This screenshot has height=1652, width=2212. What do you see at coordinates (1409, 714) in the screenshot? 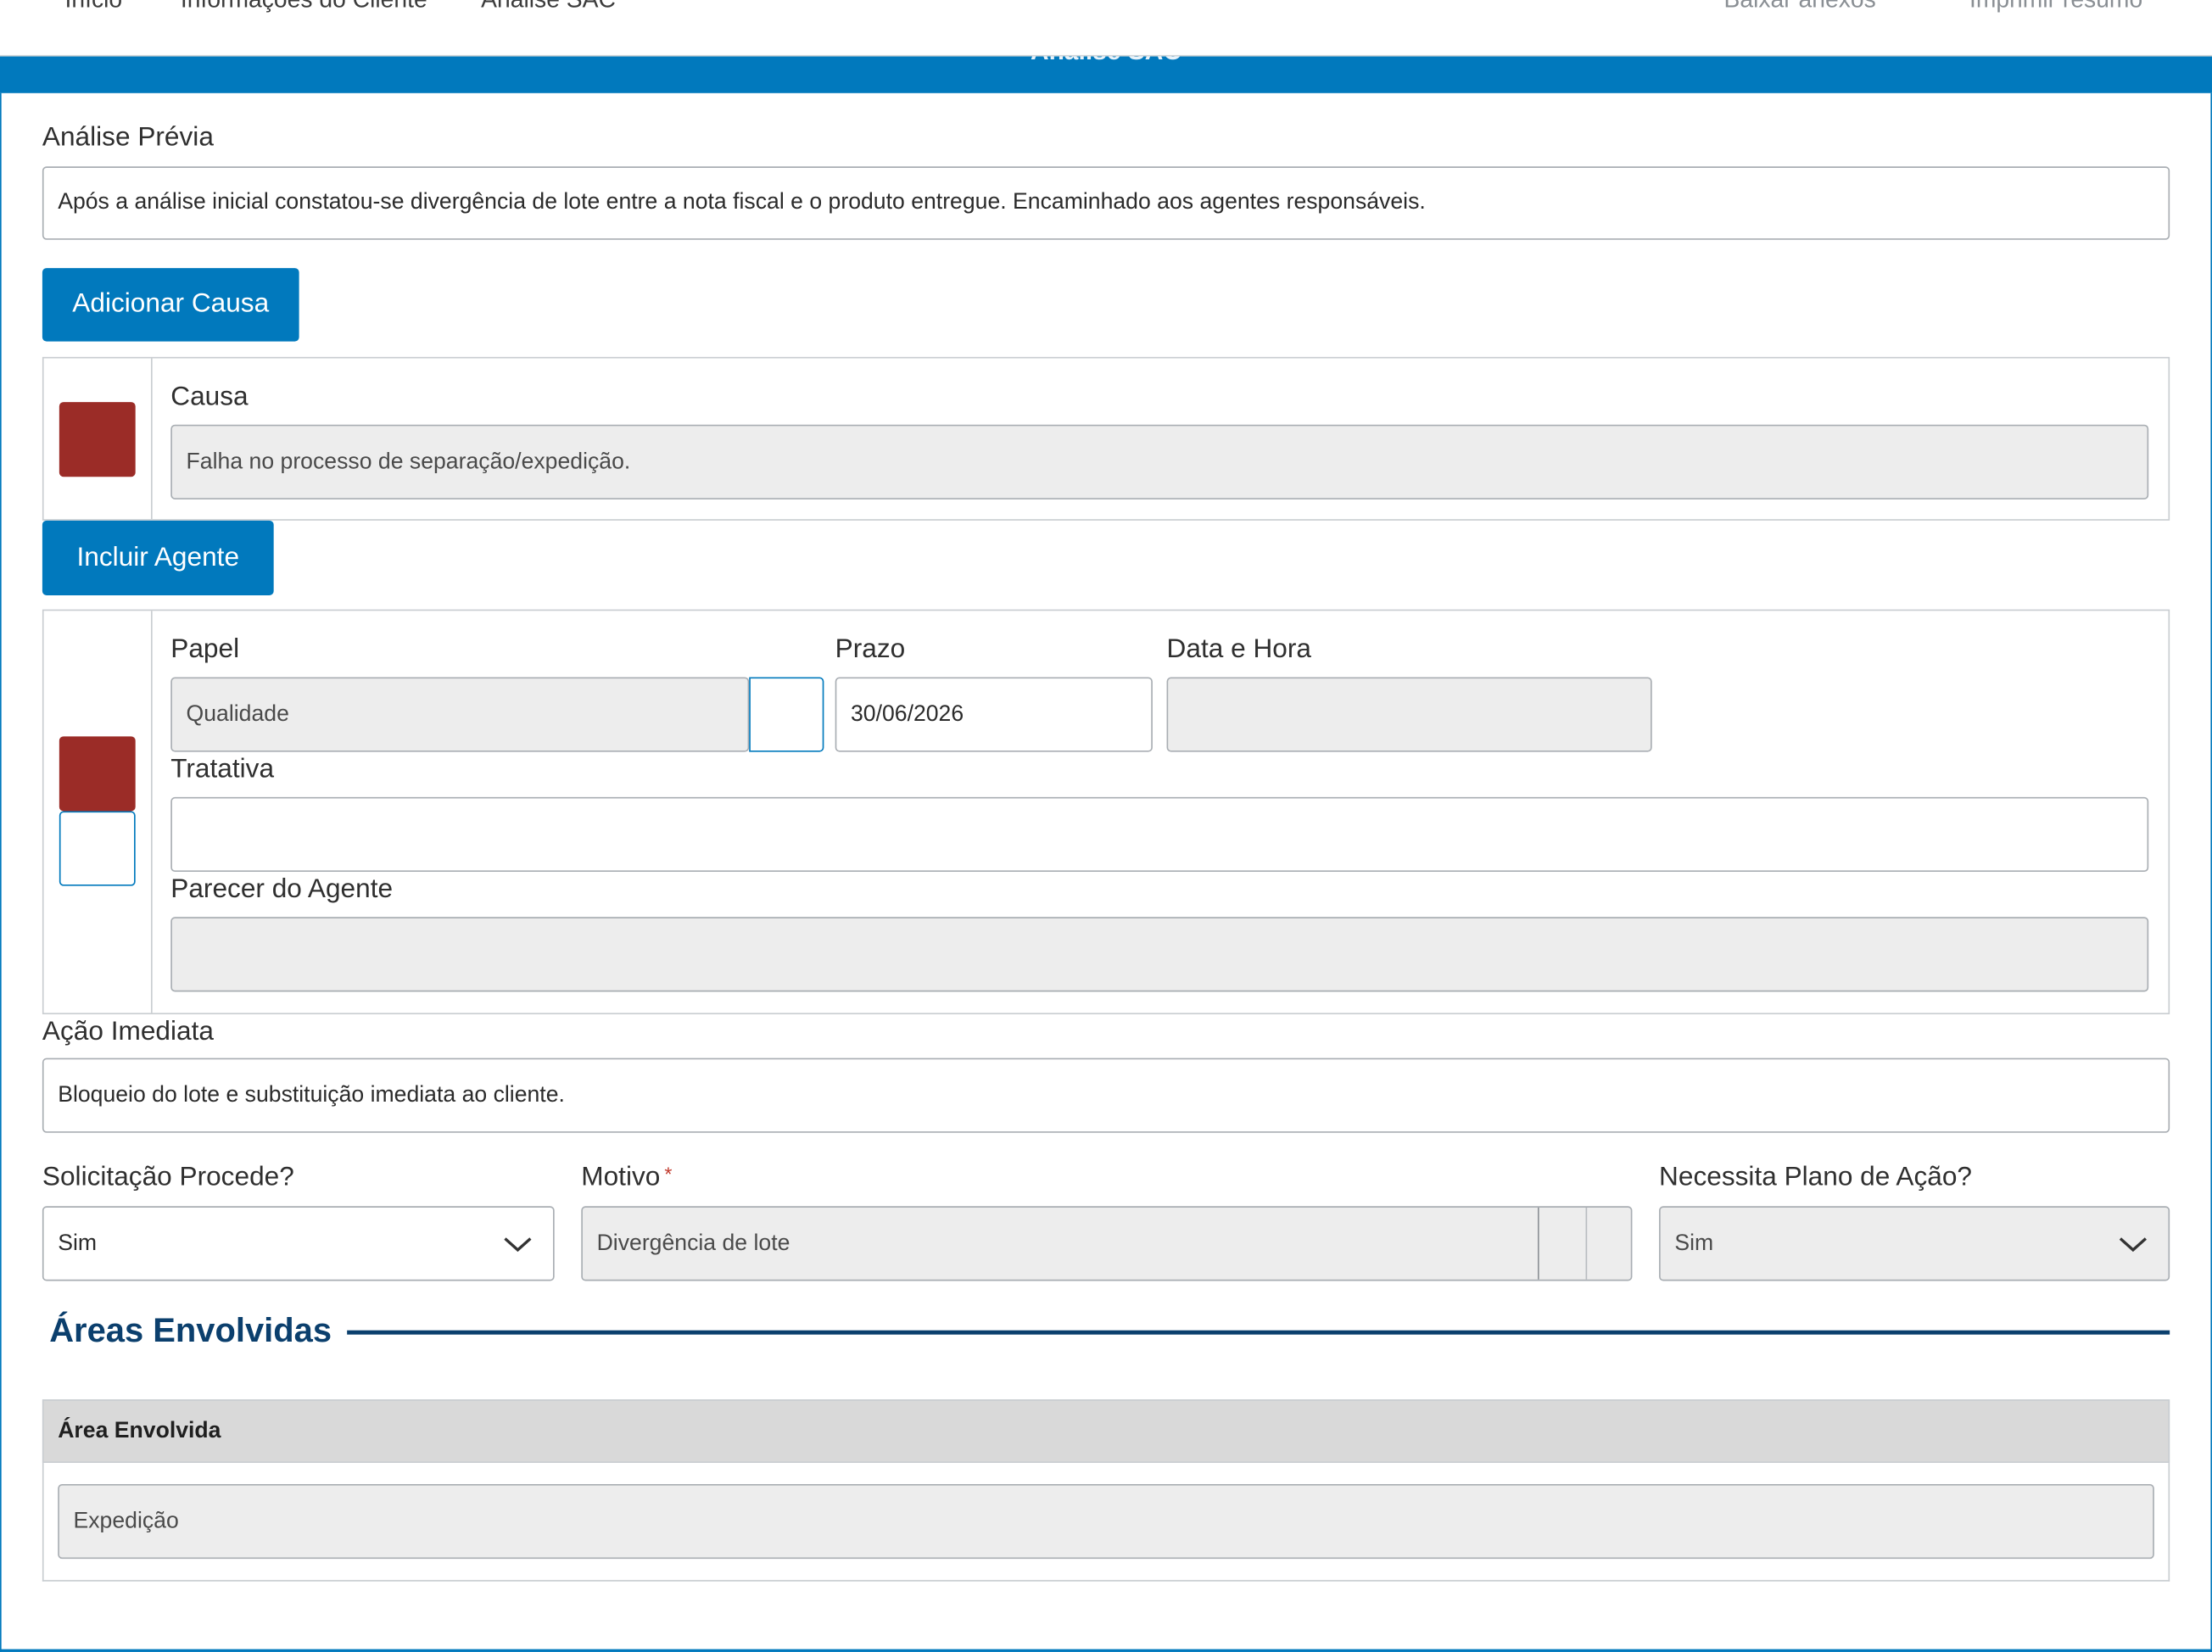
I see `data-hora-field` at bounding box center [1409, 714].